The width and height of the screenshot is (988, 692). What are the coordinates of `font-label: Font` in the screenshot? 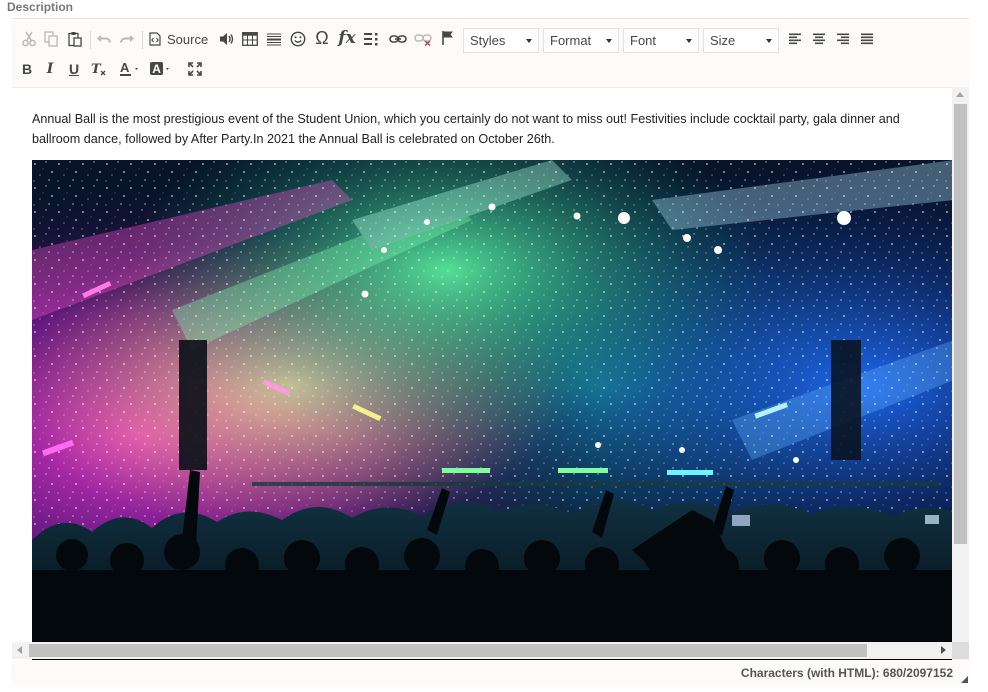 It's located at (643, 40).